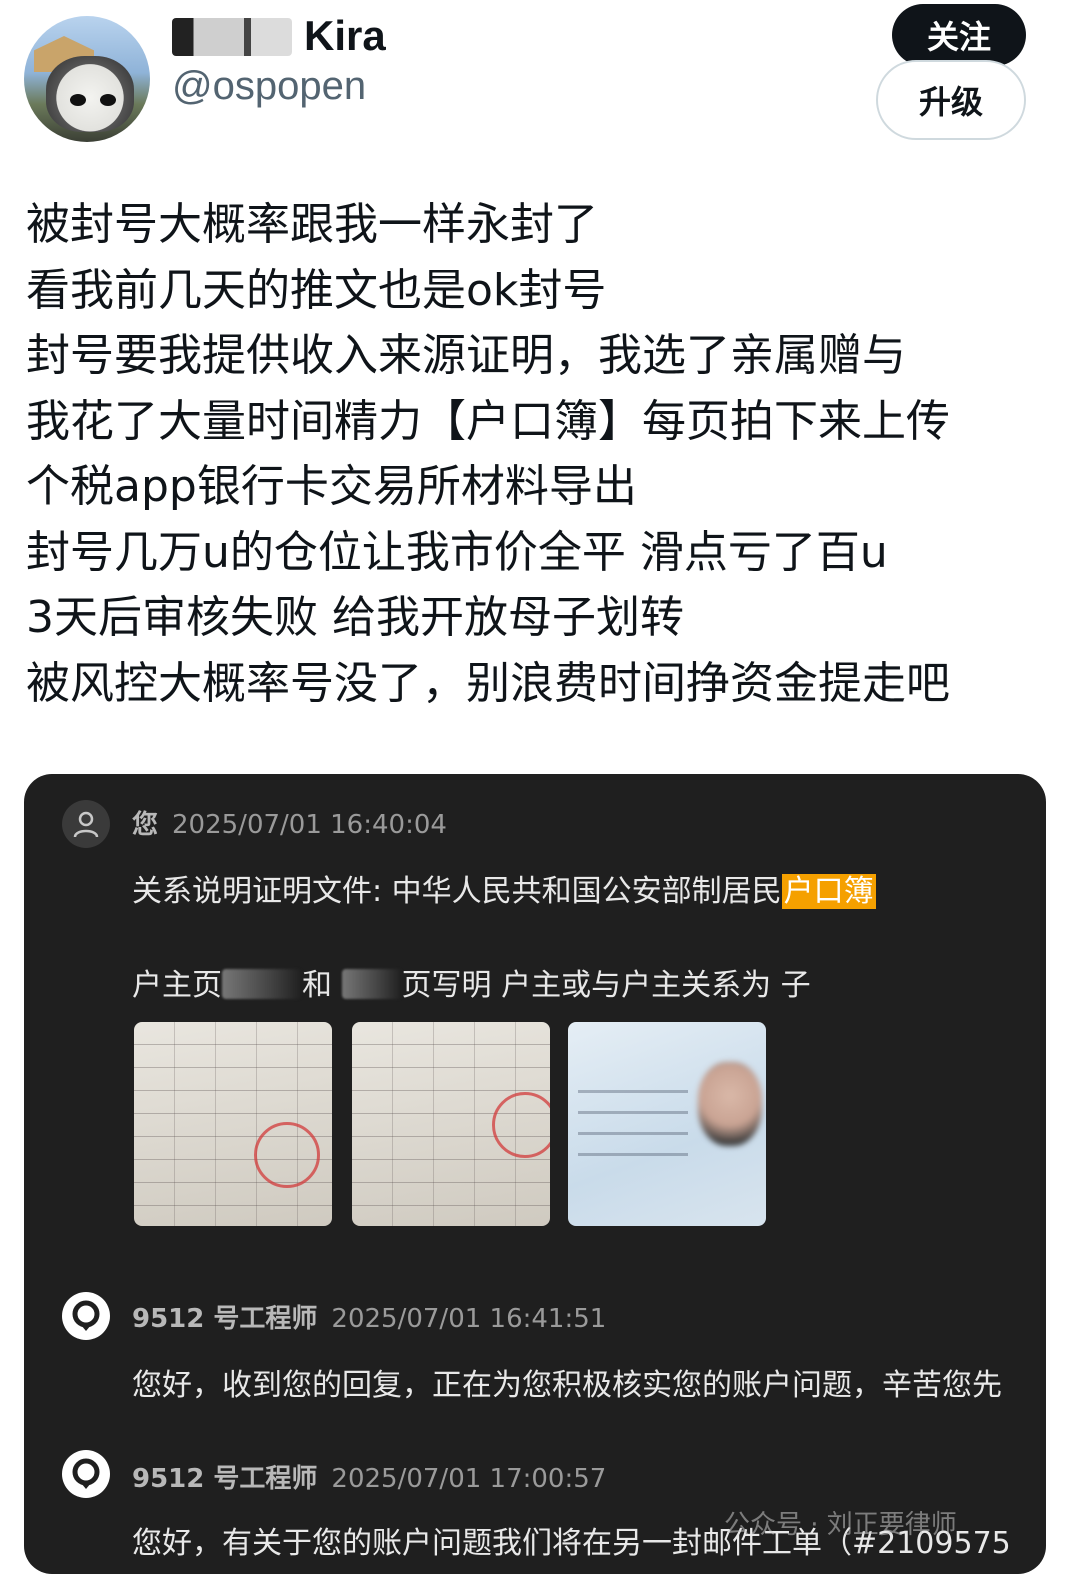 Image resolution: width=1080 pixels, height=1581 pixels. Describe the element at coordinates (86, 824) in the screenshot. I see `user-icon` at that location.